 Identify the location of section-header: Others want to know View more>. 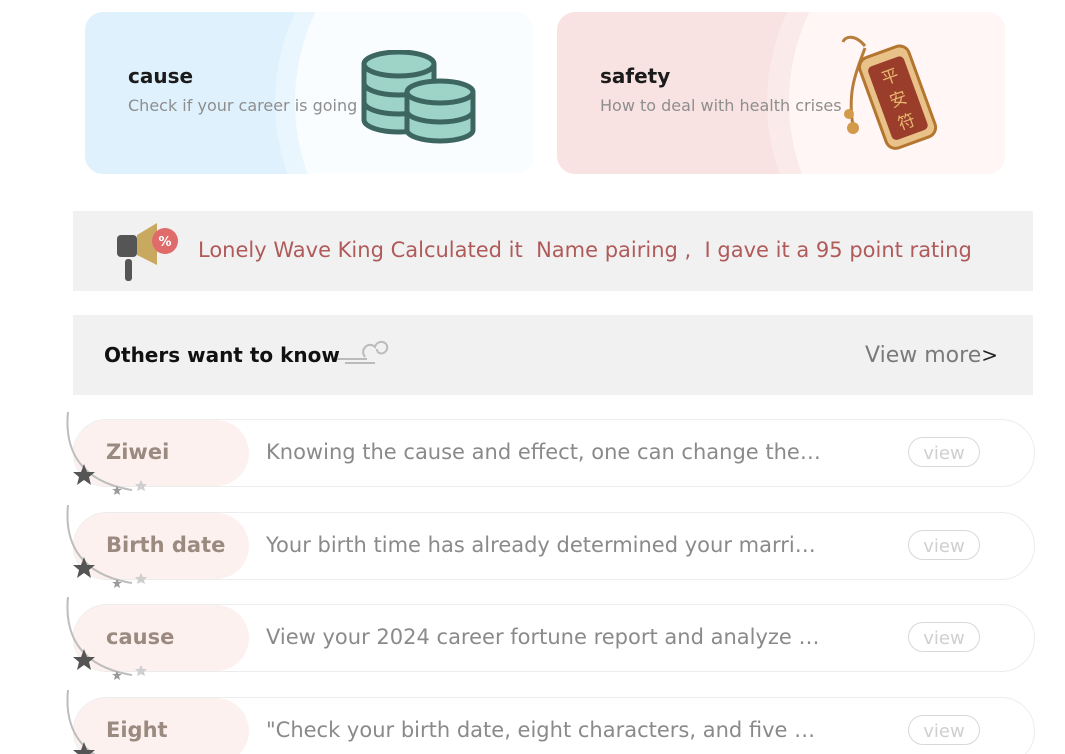
(553, 355).